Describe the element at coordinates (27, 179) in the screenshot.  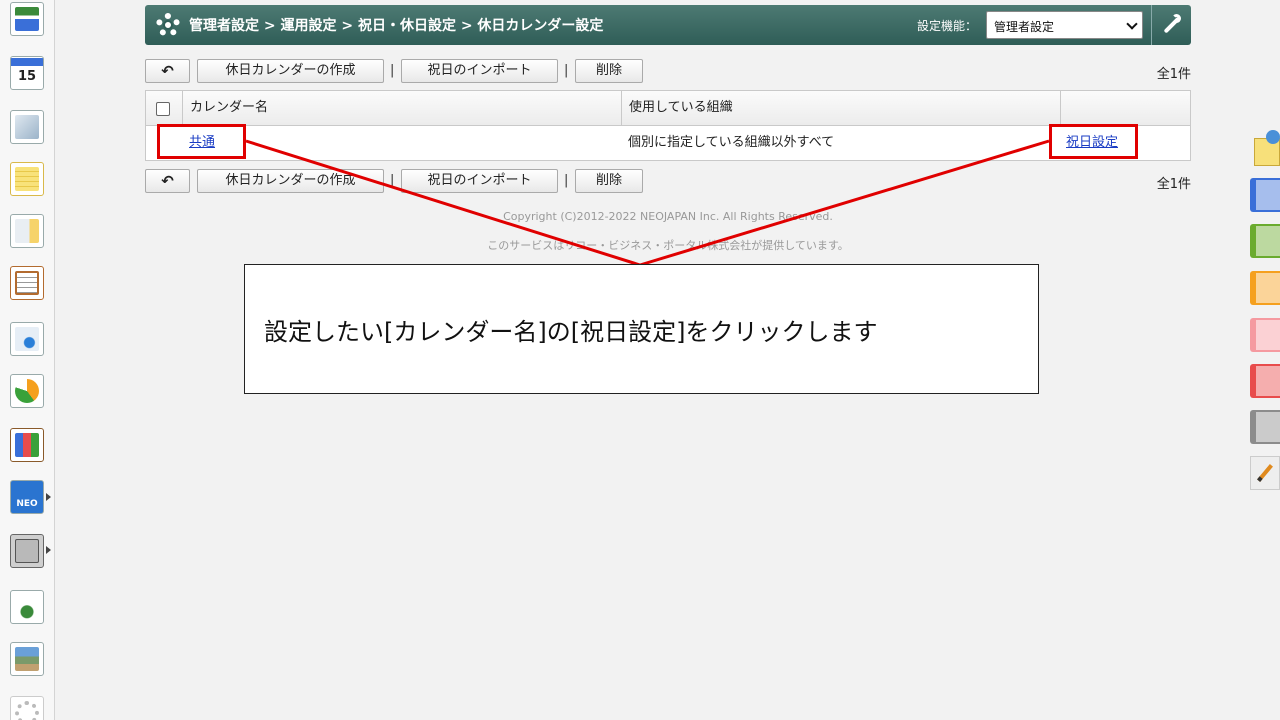
I see `memo-icon` at that location.